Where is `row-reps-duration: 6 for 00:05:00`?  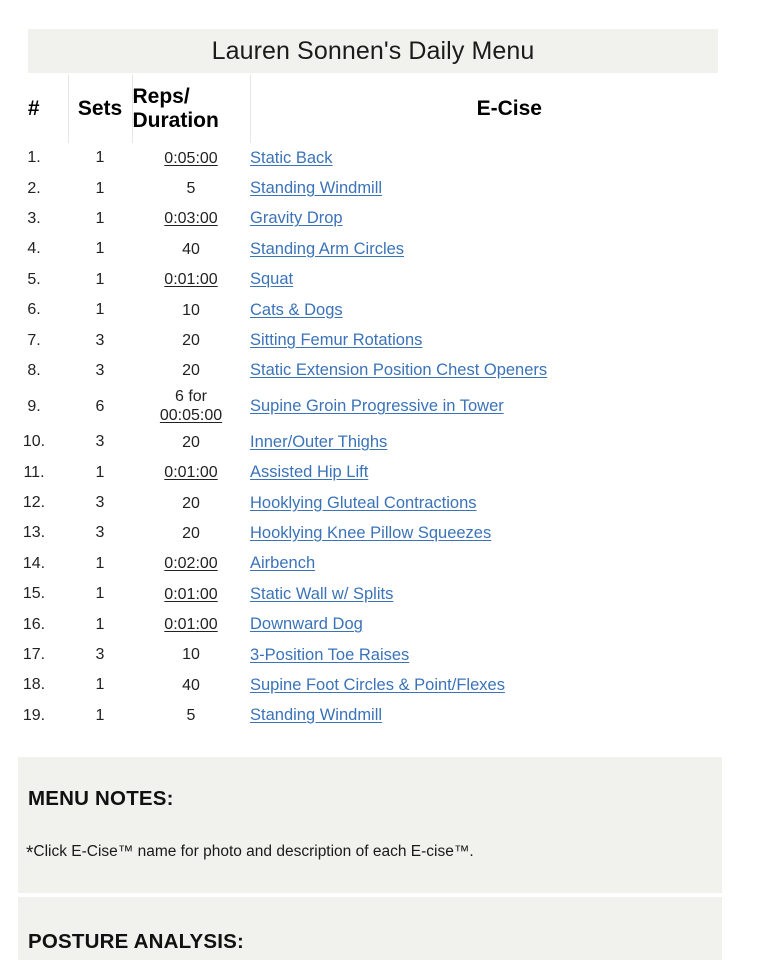
row-reps-duration: 6 for 00:05:00 is located at coordinates (191, 407).